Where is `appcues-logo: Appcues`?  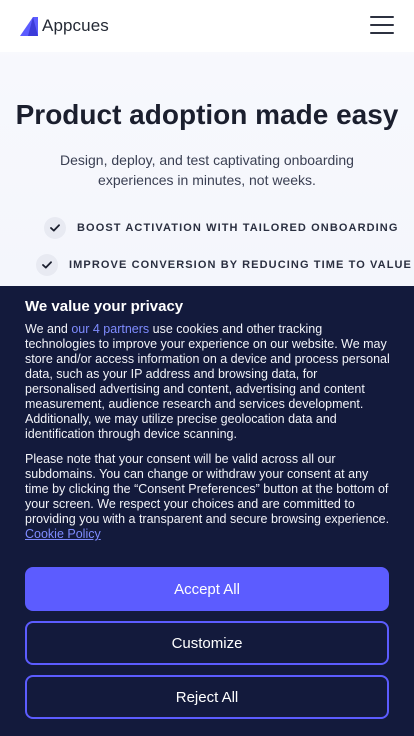
appcues-logo: Appcues is located at coordinates (64, 26).